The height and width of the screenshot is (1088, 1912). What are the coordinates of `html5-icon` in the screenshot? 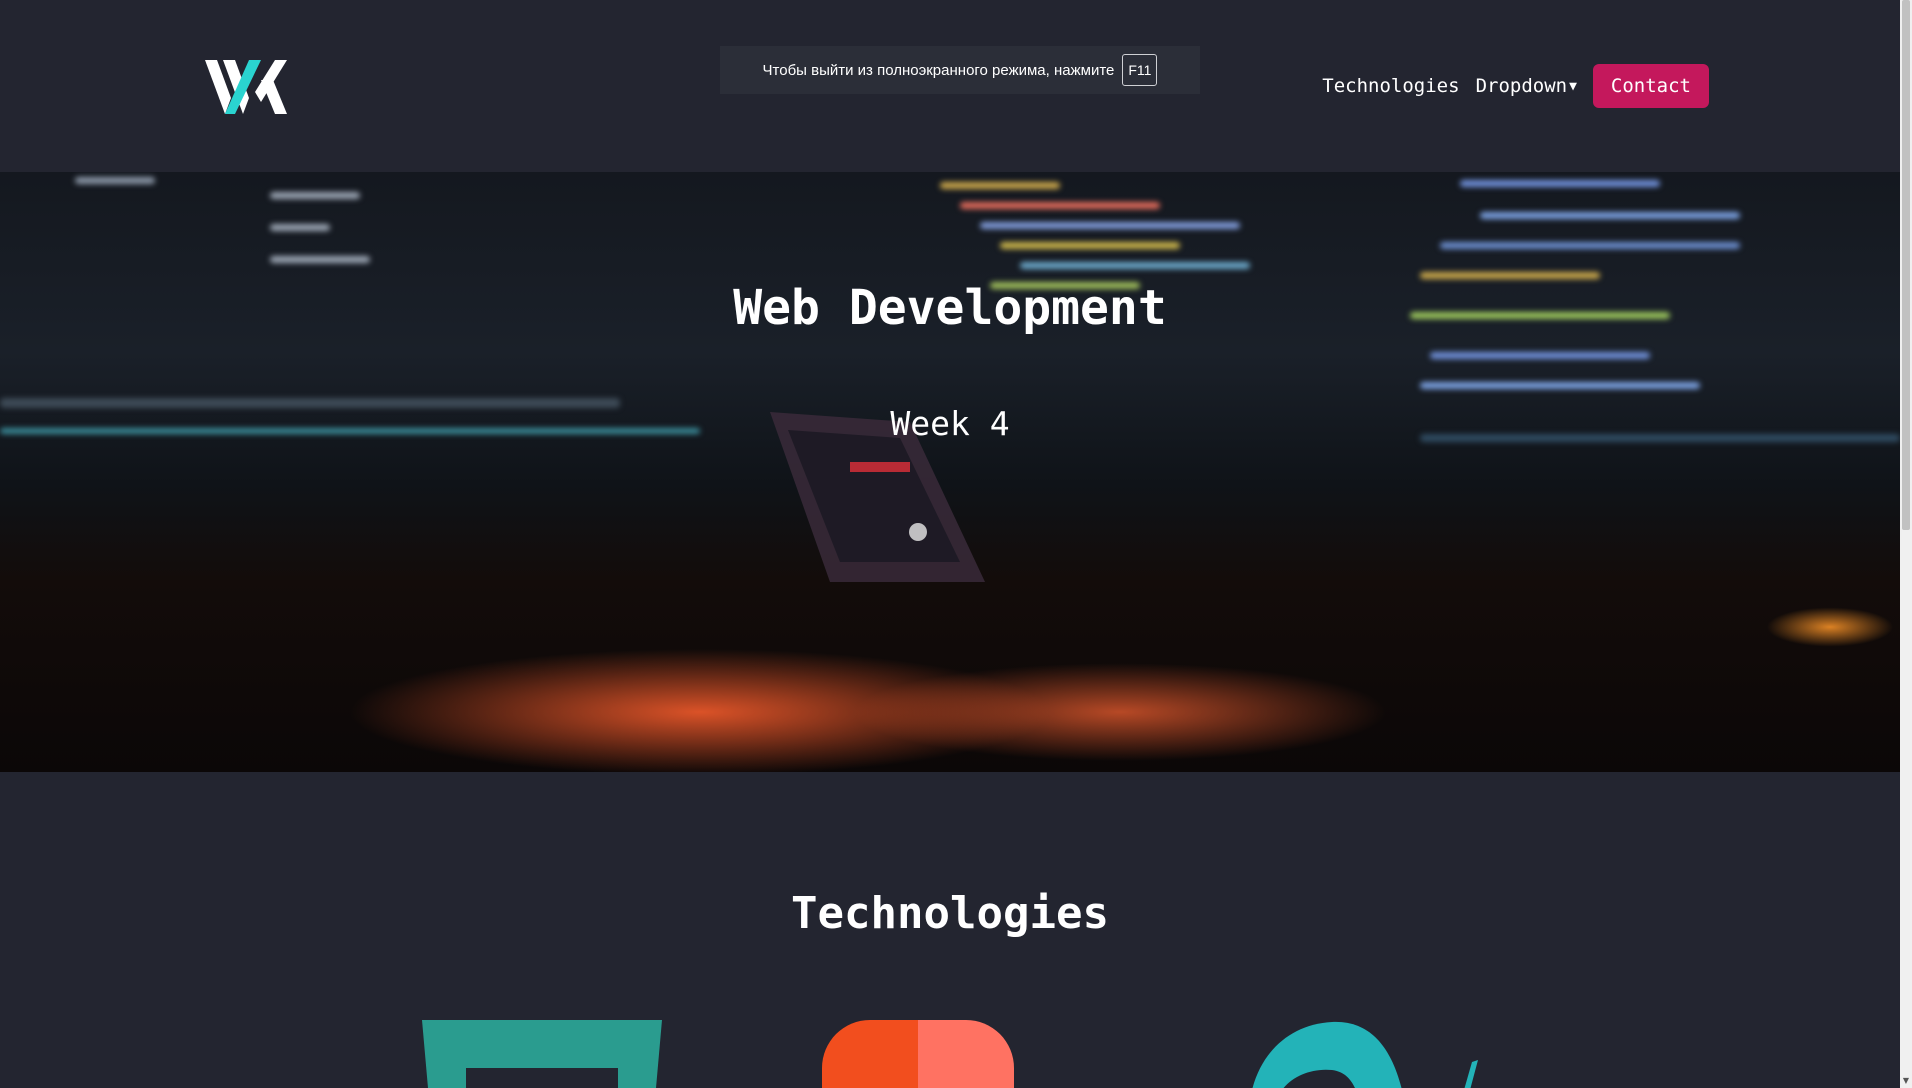 It's located at (542, 1054).